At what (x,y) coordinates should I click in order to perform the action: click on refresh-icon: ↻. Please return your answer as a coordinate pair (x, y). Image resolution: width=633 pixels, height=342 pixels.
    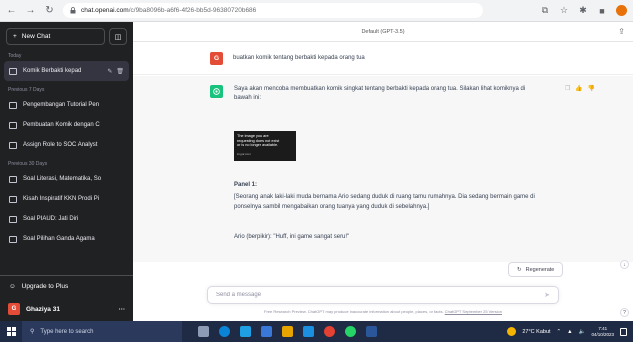
    Looking at the image, I should click on (519, 269).